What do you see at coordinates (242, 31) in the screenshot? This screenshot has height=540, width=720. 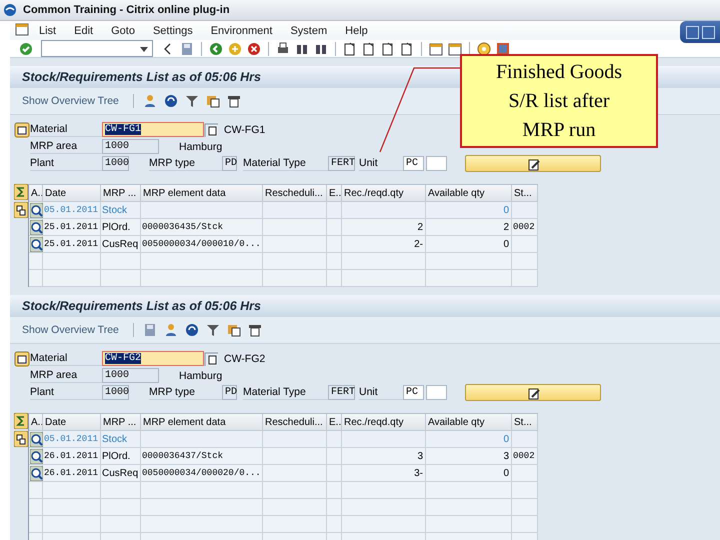 I see `menu-item: Environment` at bounding box center [242, 31].